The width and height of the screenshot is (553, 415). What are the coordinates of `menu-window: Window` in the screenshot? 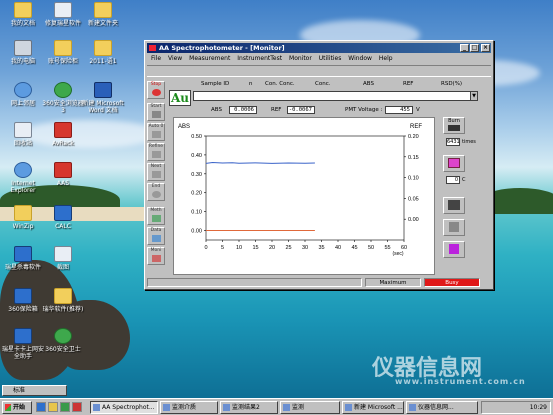 It's located at (360, 58).